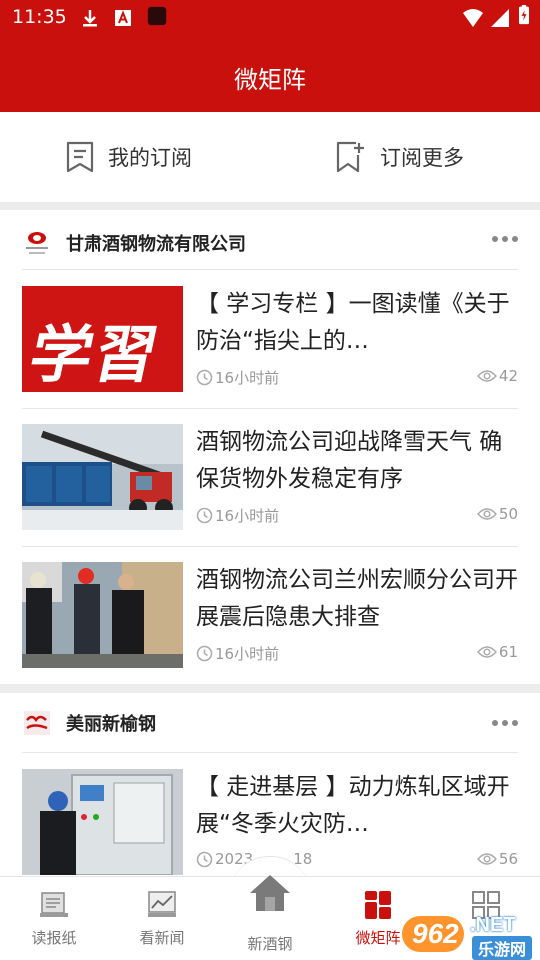 The height and width of the screenshot is (960, 540). What do you see at coordinates (422, 158) in the screenshot?
I see `subscribe-more-label: 订阅更多` at bounding box center [422, 158].